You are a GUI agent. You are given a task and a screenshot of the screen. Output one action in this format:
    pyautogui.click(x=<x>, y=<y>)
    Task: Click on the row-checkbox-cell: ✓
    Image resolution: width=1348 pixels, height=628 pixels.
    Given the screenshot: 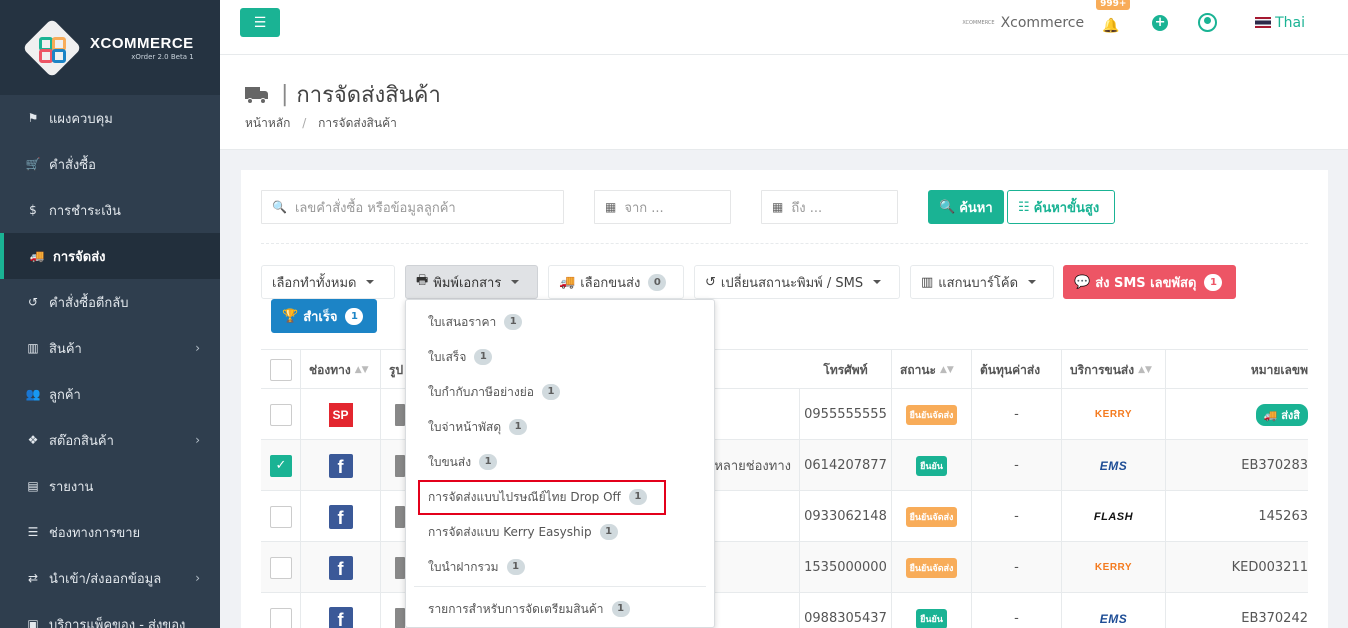 What is the action you would take?
    pyautogui.click(x=281, y=465)
    